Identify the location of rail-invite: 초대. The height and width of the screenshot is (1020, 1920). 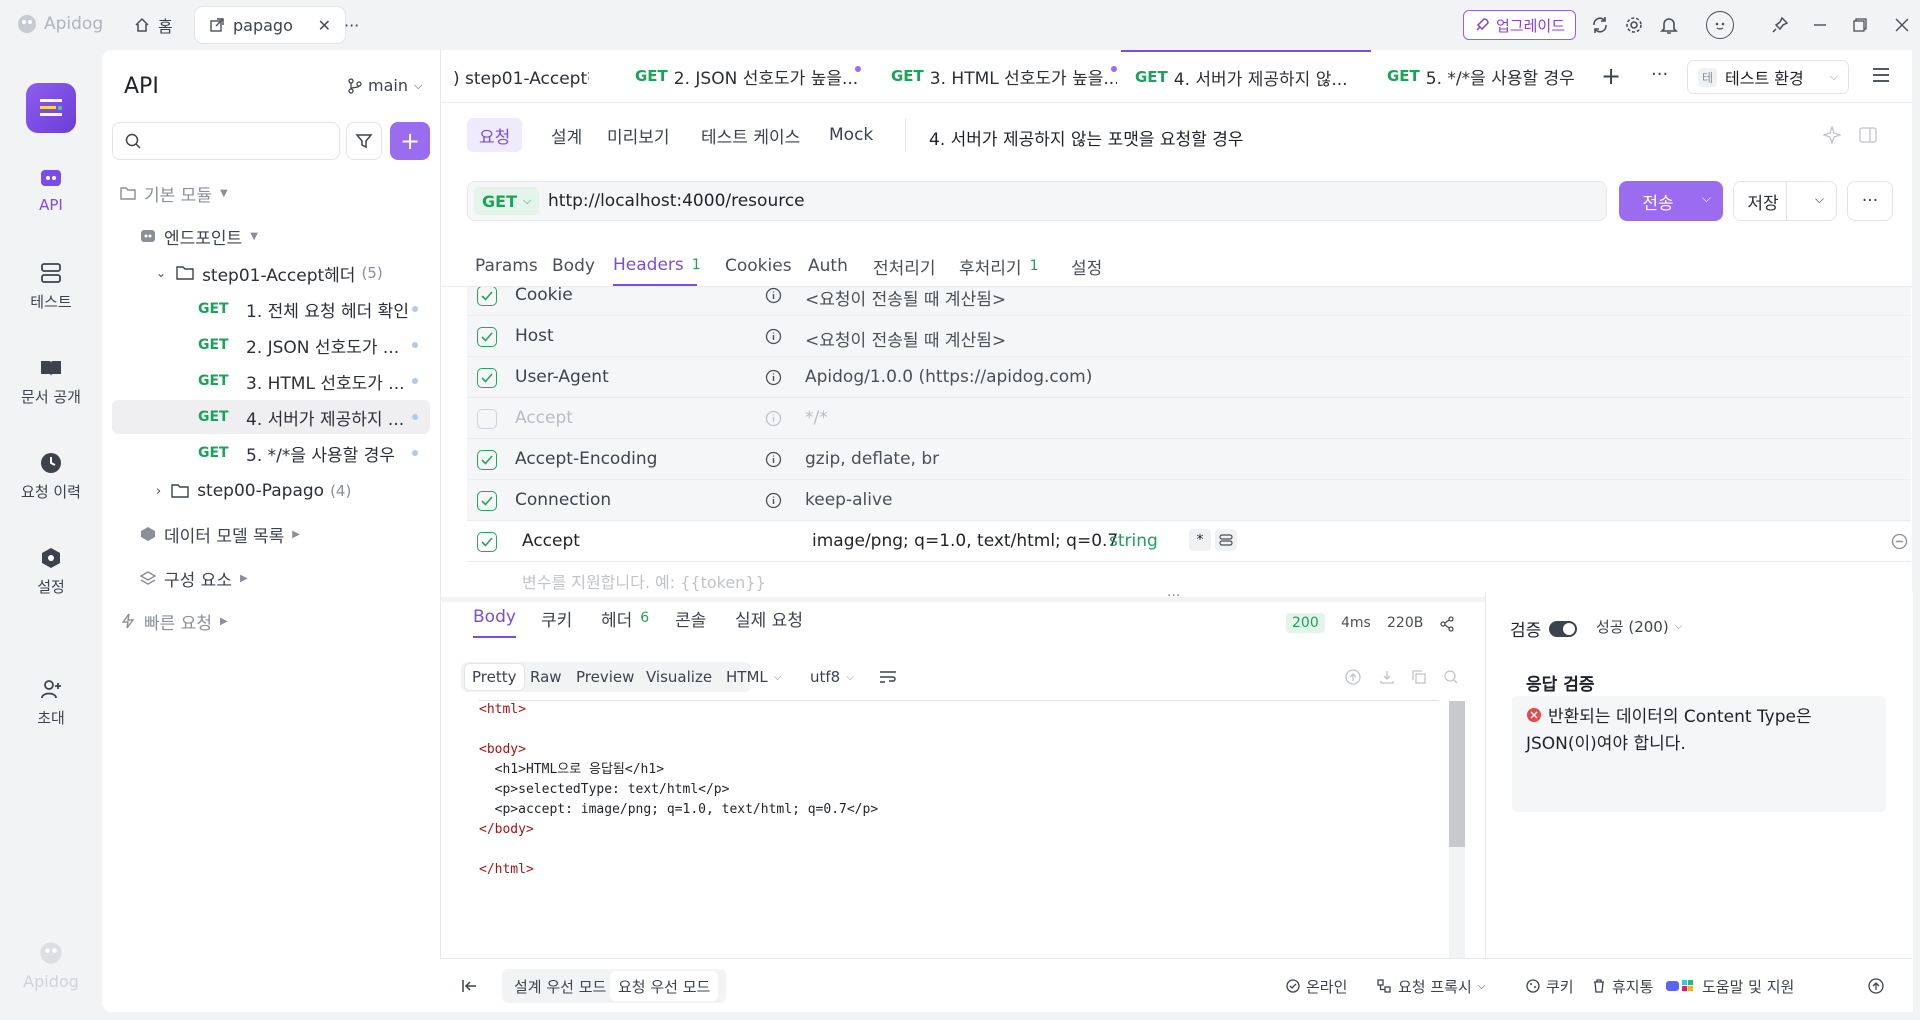
(51, 702).